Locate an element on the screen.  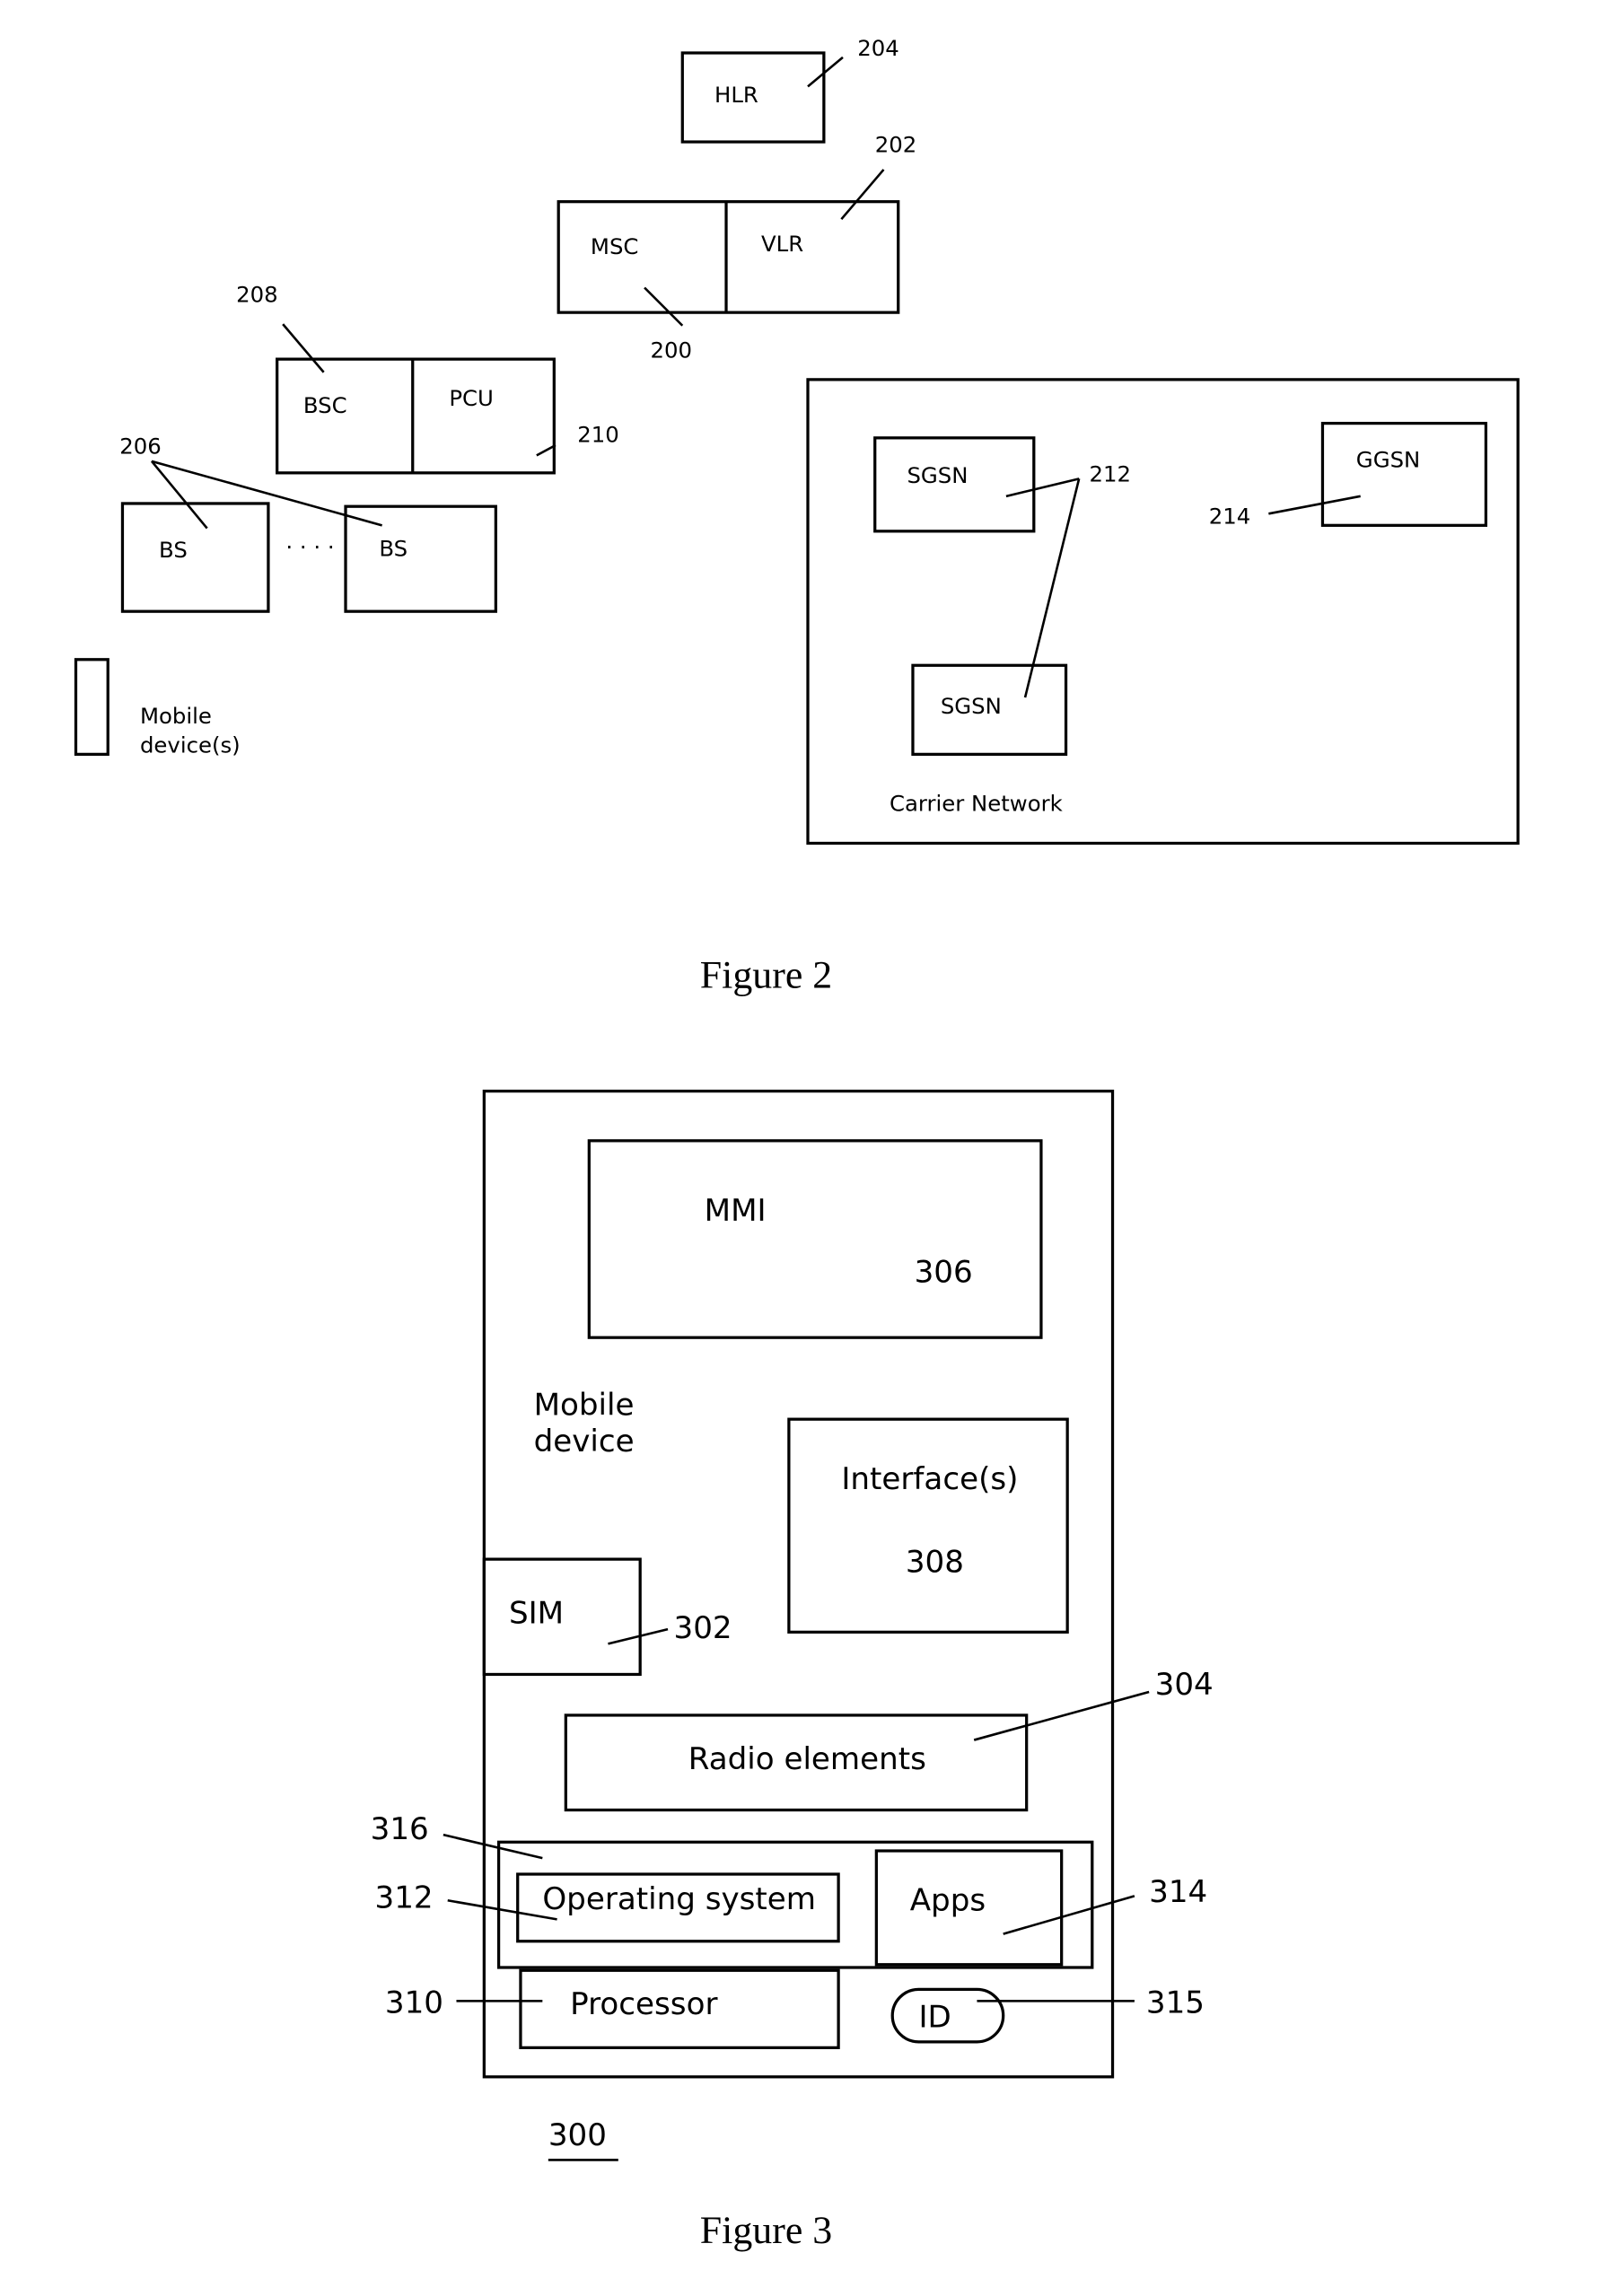
radio-elements-block: Radio elements is located at coordinates (796, 1763).